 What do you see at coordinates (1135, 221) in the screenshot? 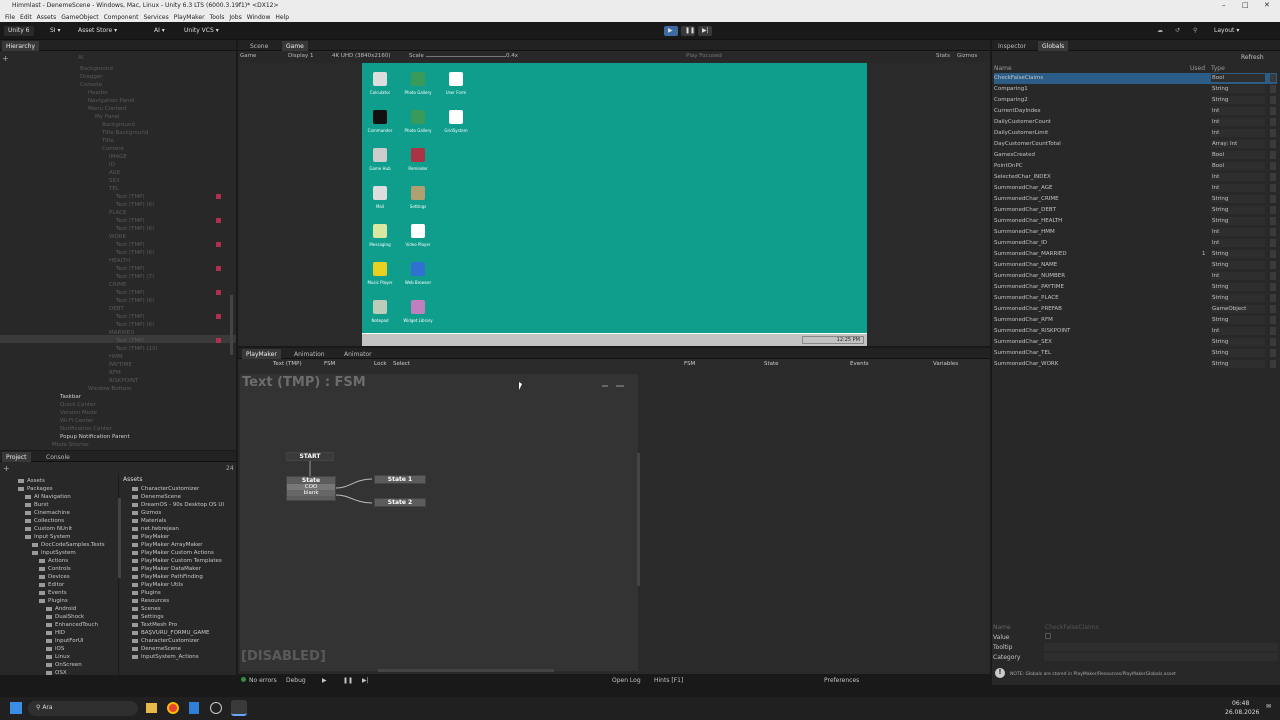
I see `global-variable-row: SummonedChar_HEALTH String` at bounding box center [1135, 221].